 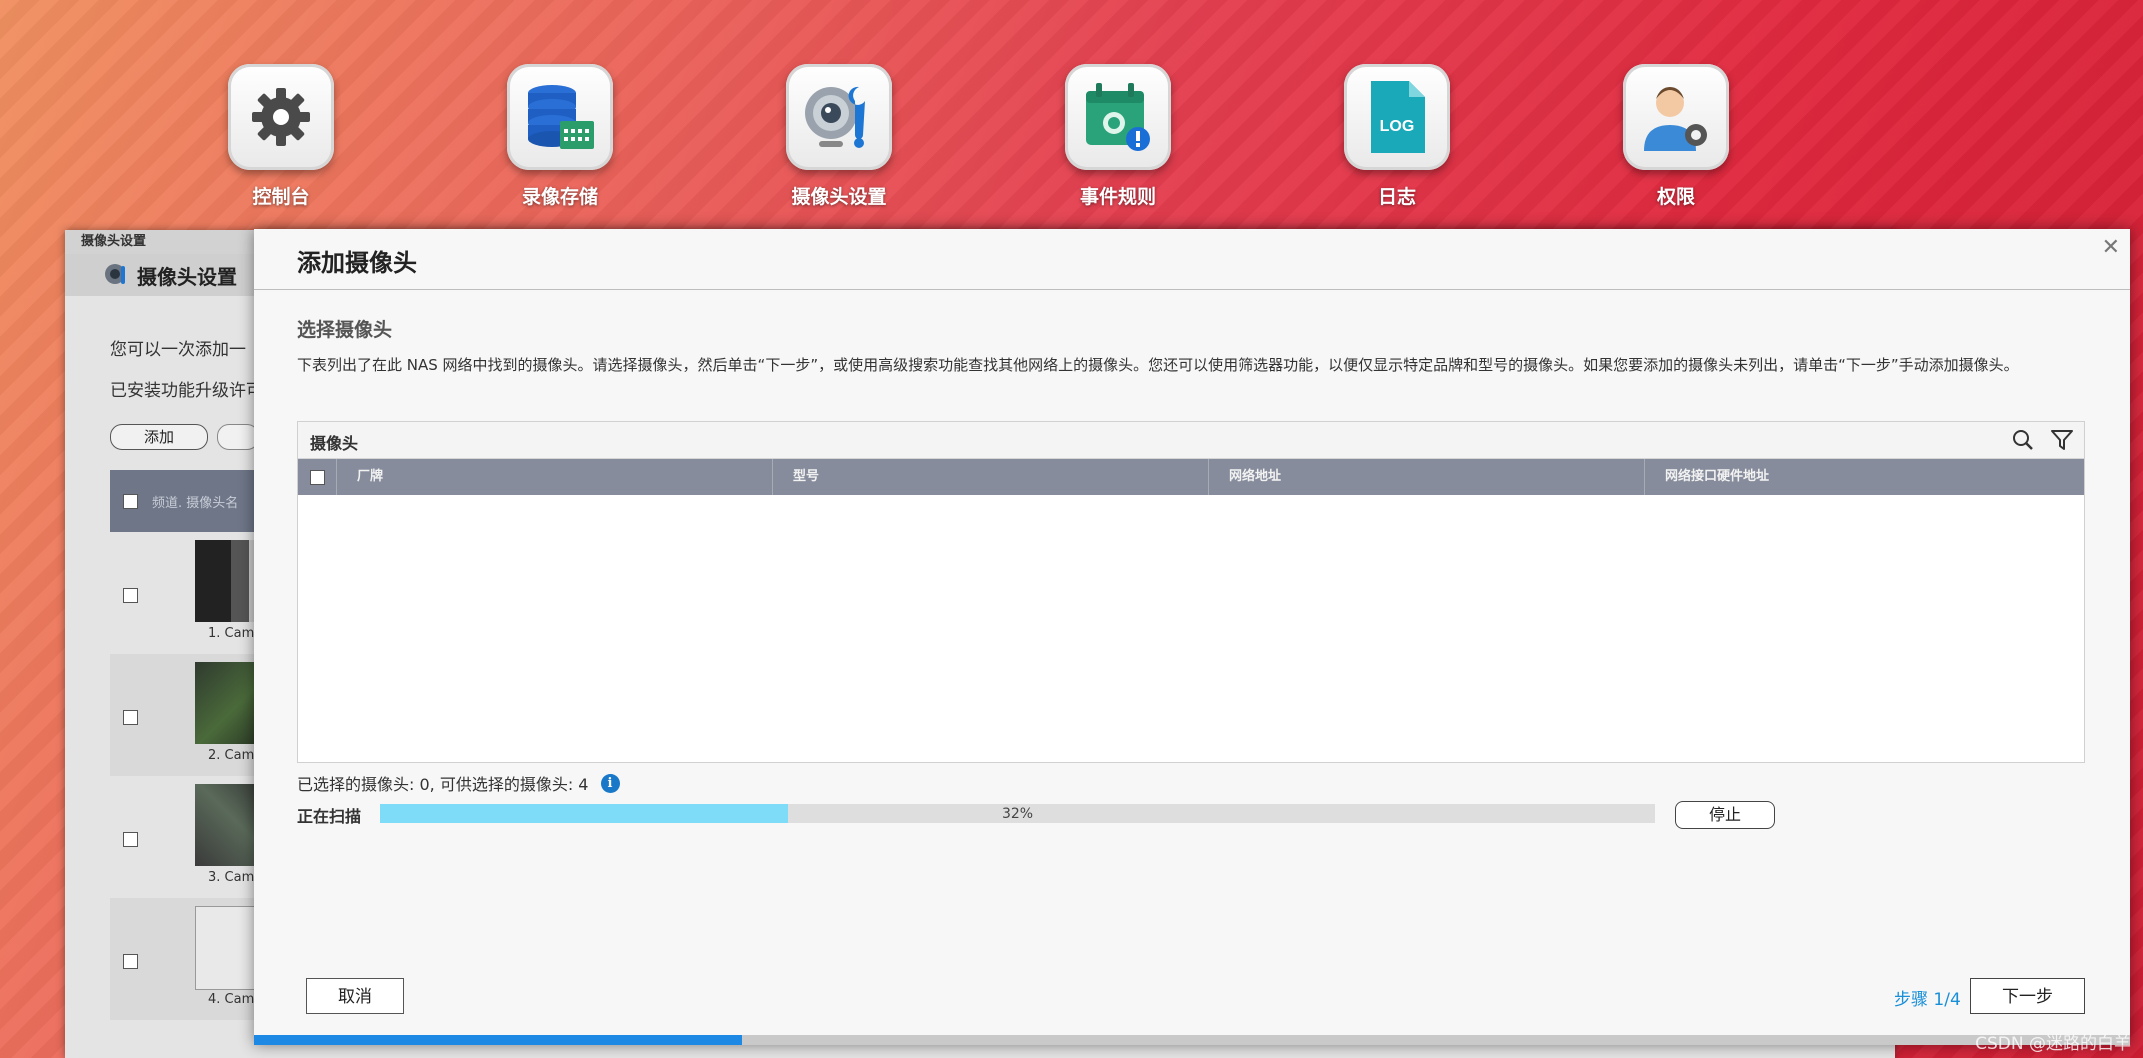 I want to click on camera-icon, so click(x=115, y=274).